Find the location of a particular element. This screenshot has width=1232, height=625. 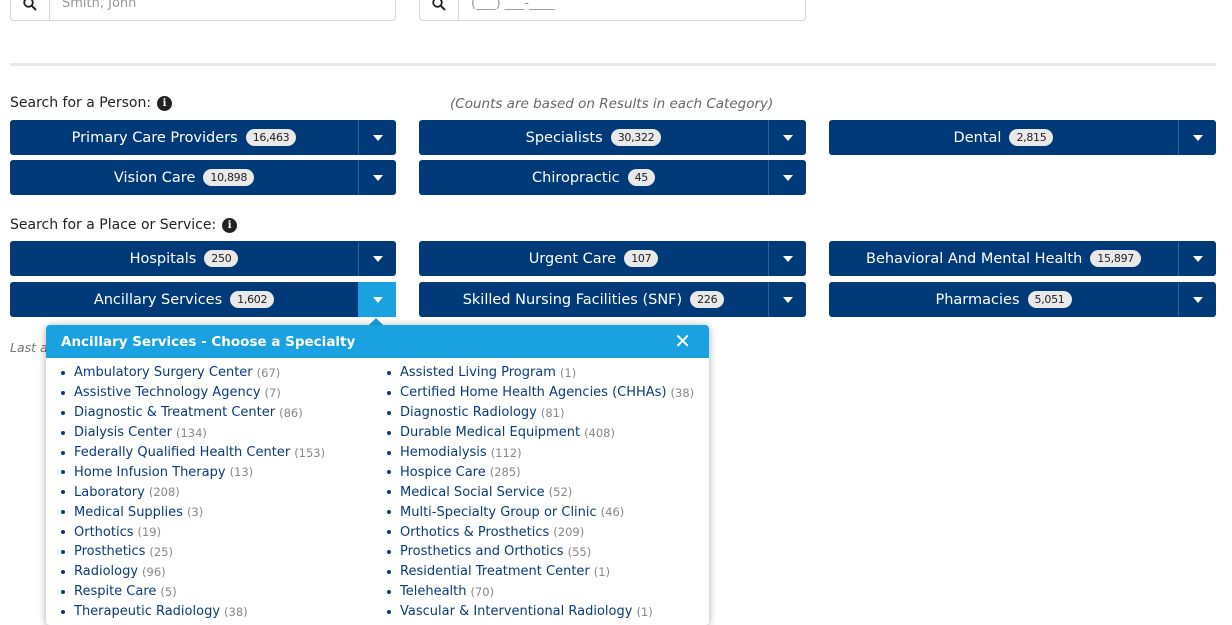

specialty-item: Prosthetics and Orthotics (55) is located at coordinates (540, 552).